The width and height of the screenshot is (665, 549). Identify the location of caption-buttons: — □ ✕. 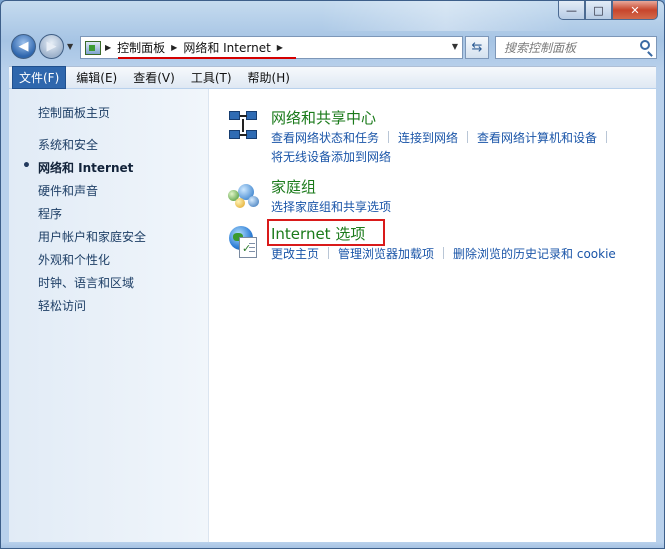
(608, 10).